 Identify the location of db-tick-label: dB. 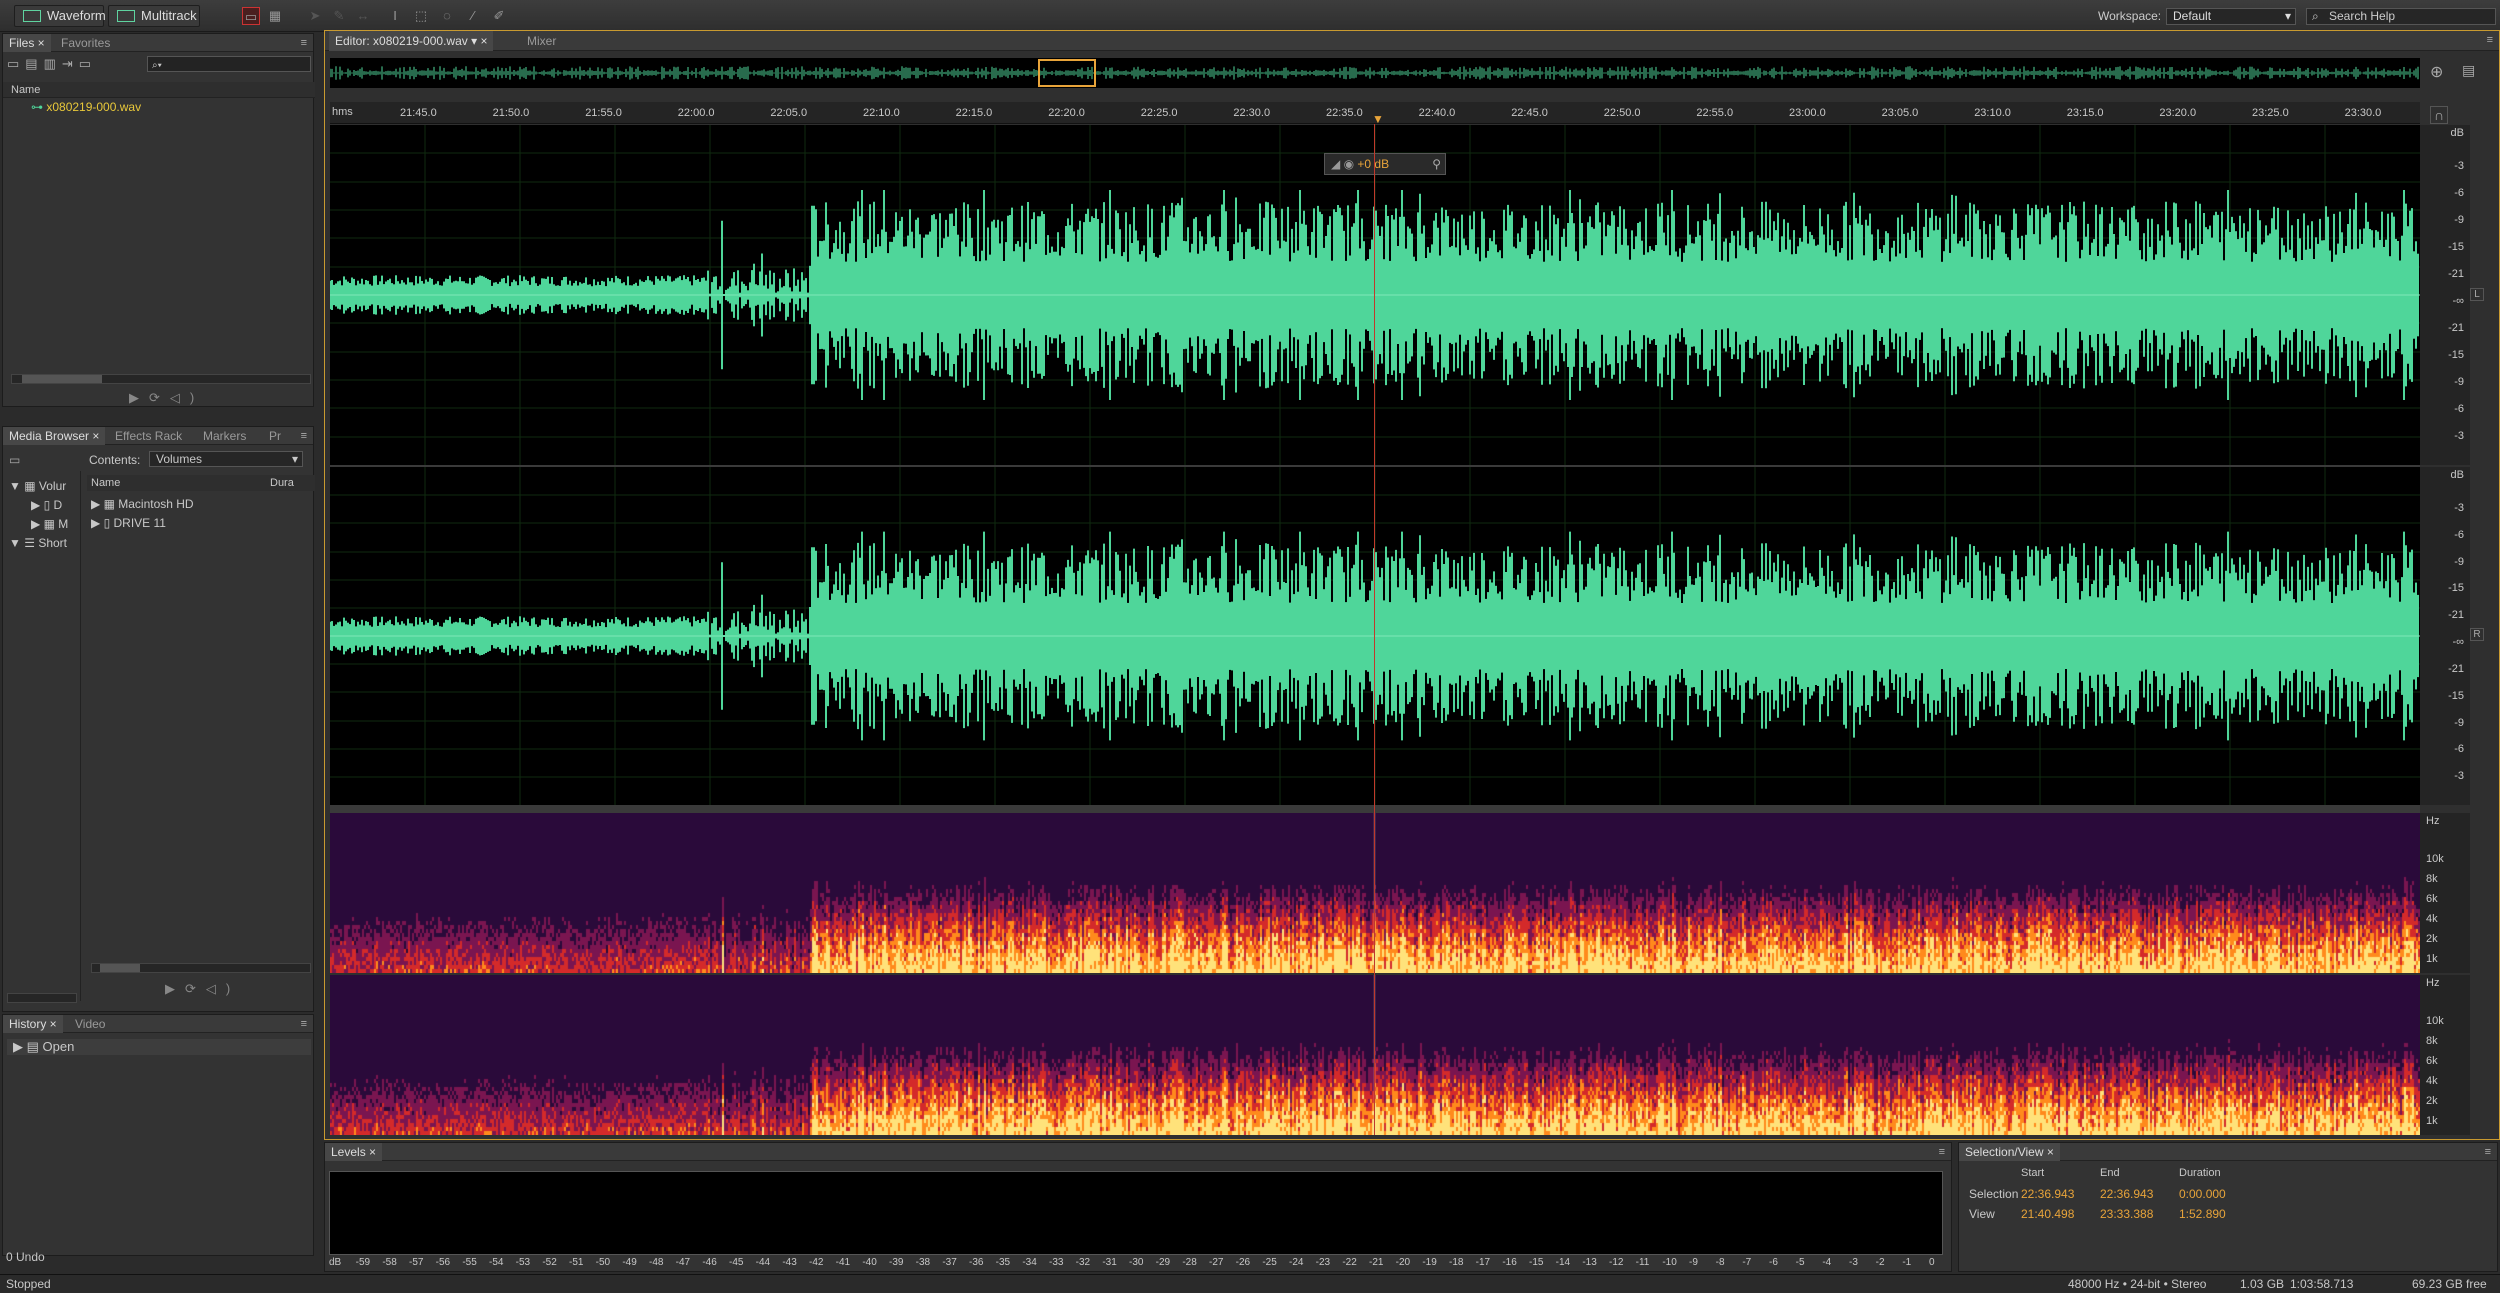
(2457, 133).